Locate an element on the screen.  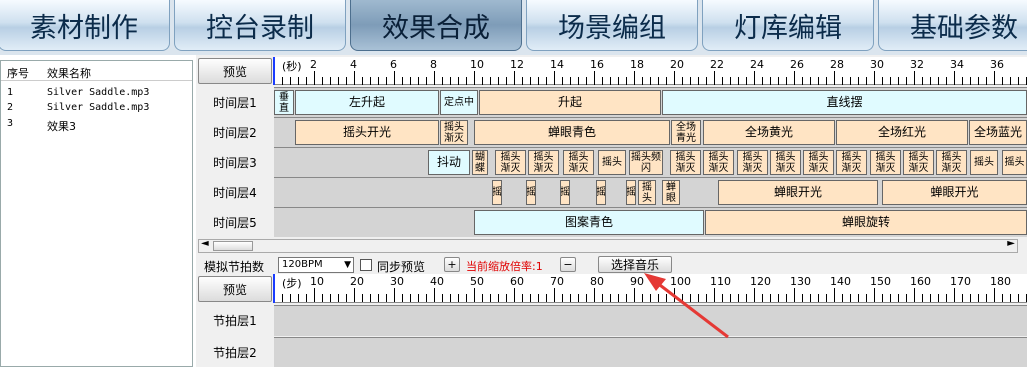
ruler-label: 14 is located at coordinates (557, 64).